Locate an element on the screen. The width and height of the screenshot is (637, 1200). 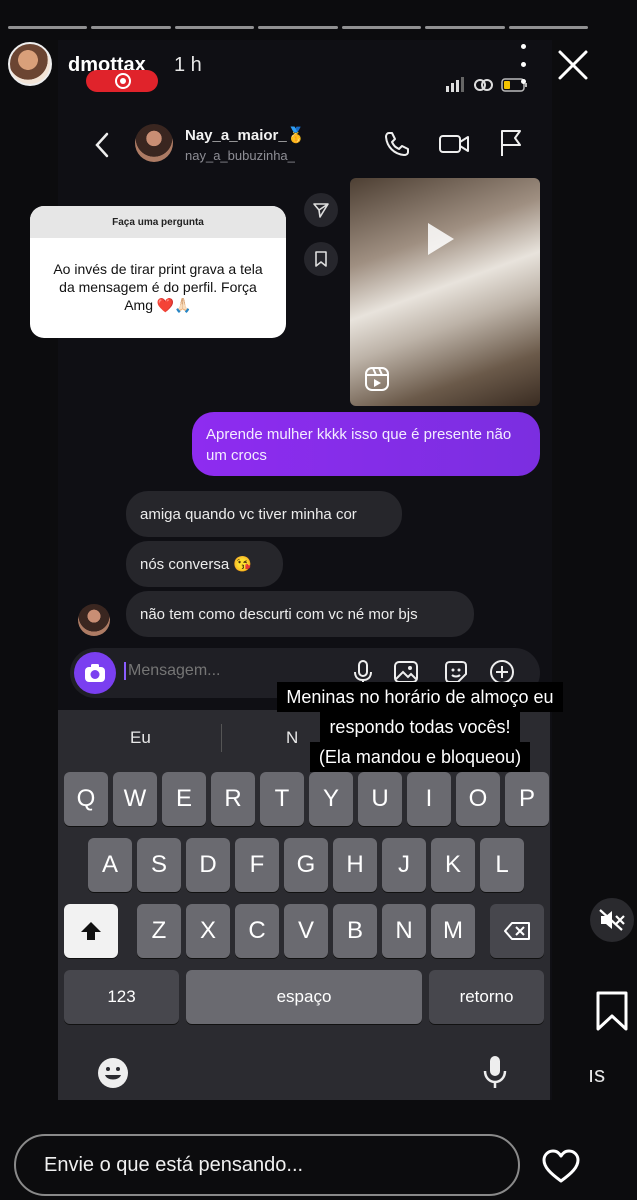
key: G is located at coordinates (306, 865).